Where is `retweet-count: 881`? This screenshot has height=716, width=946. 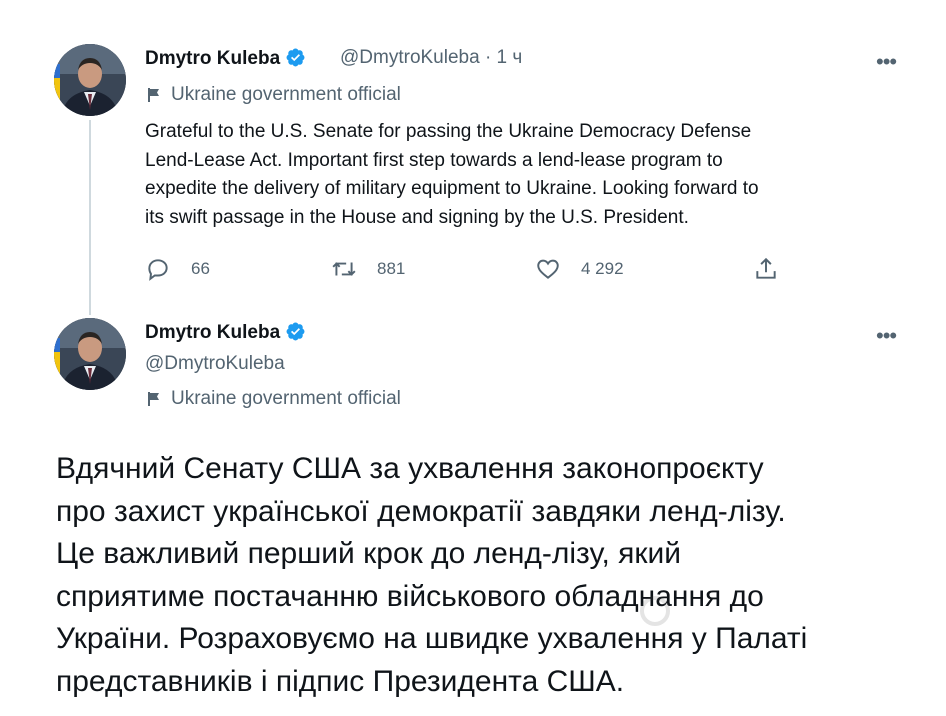 retweet-count: 881 is located at coordinates (391, 268).